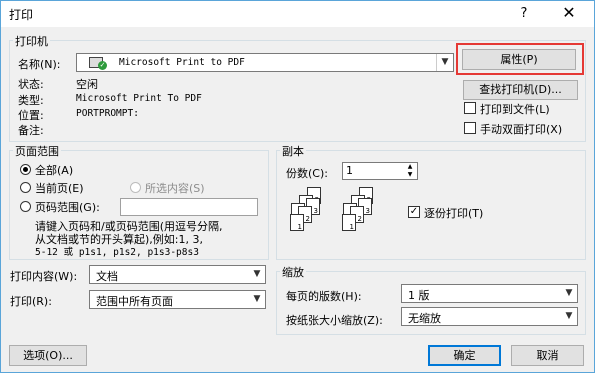 Image resolution: width=595 pixels, height=373 pixels. I want to click on printer-group-label: 打印机, so click(31, 41).